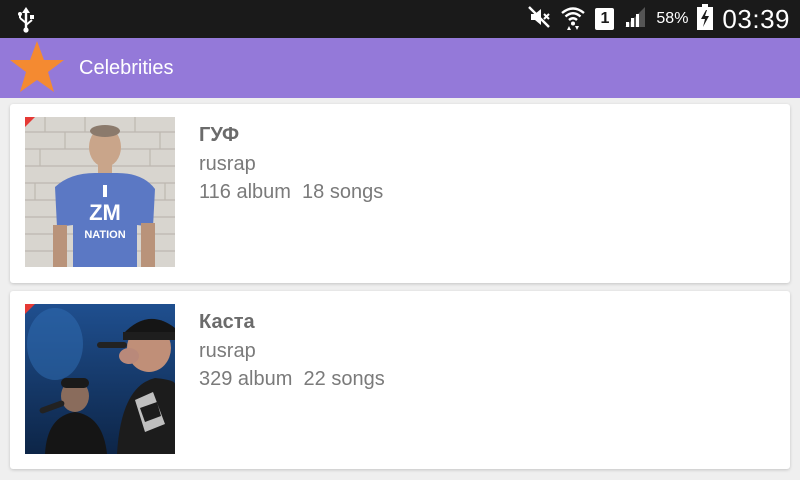 Image resolution: width=800 pixels, height=480 pixels. I want to click on battery-percent: 58%, so click(672, 18).